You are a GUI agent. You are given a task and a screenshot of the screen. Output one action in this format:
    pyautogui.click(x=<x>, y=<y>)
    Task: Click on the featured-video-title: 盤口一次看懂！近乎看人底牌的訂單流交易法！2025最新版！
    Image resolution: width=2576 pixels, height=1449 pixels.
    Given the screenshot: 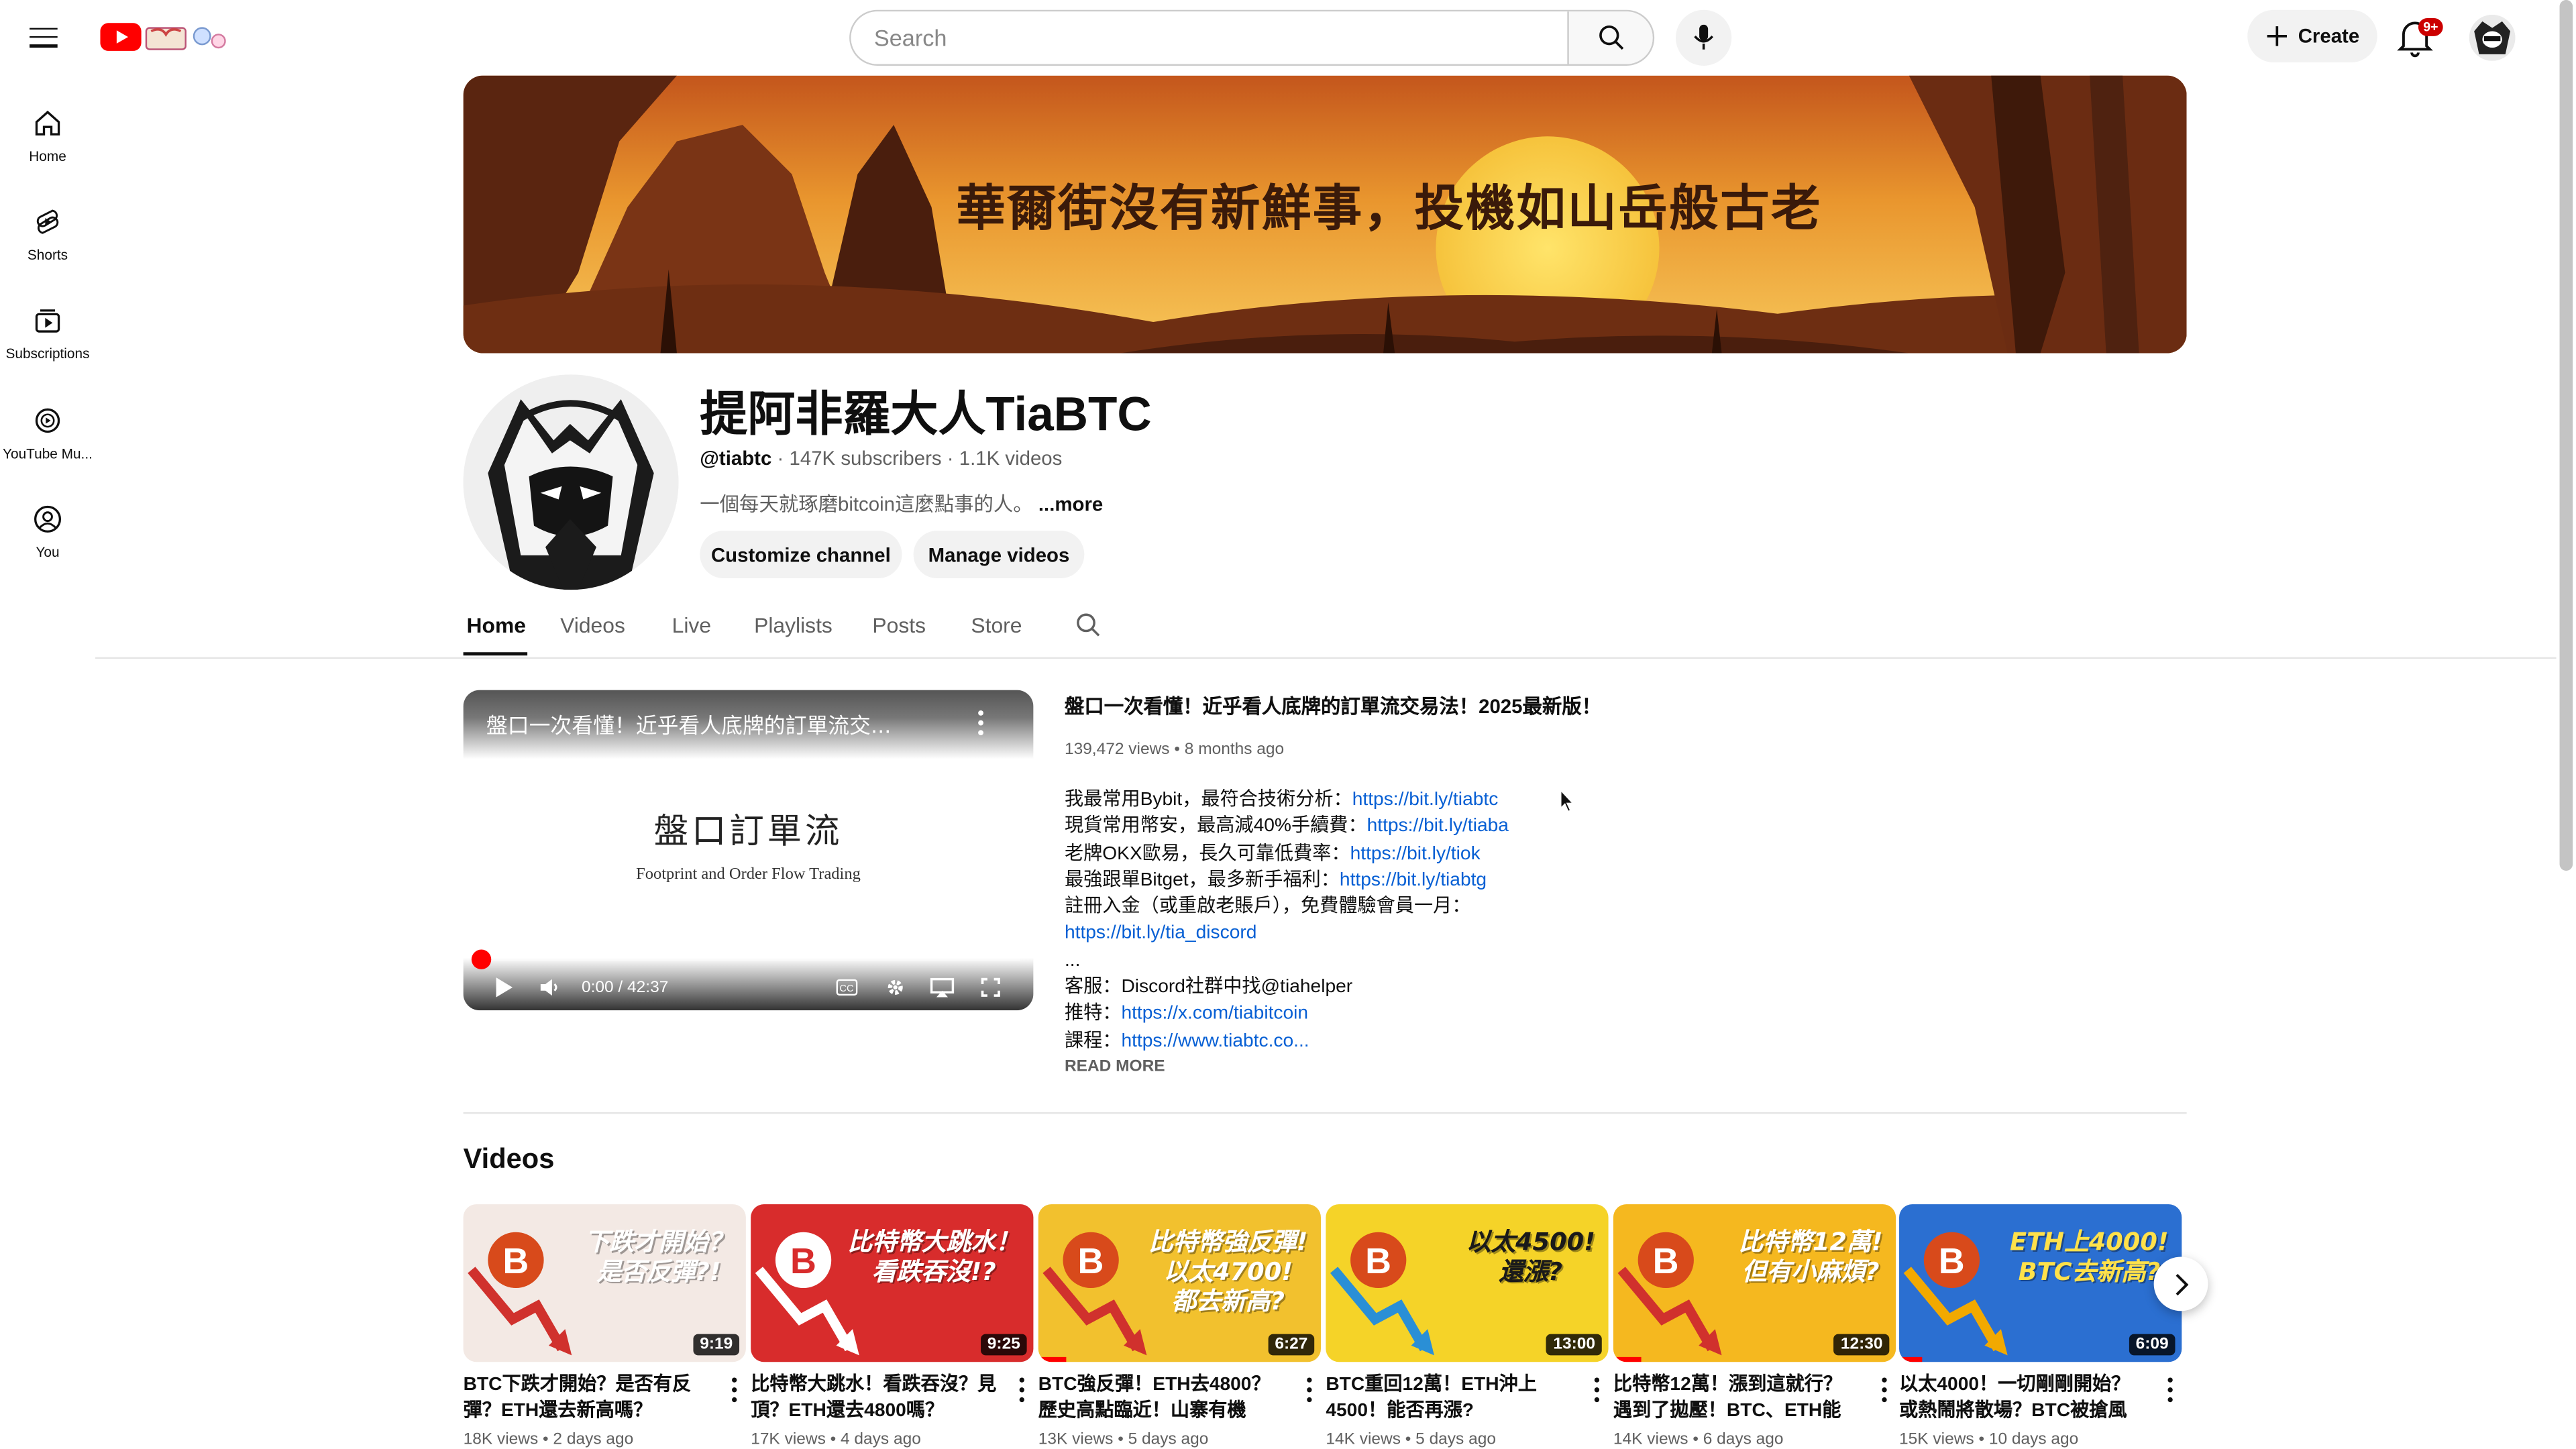 What is the action you would take?
    pyautogui.click(x=1333, y=706)
    